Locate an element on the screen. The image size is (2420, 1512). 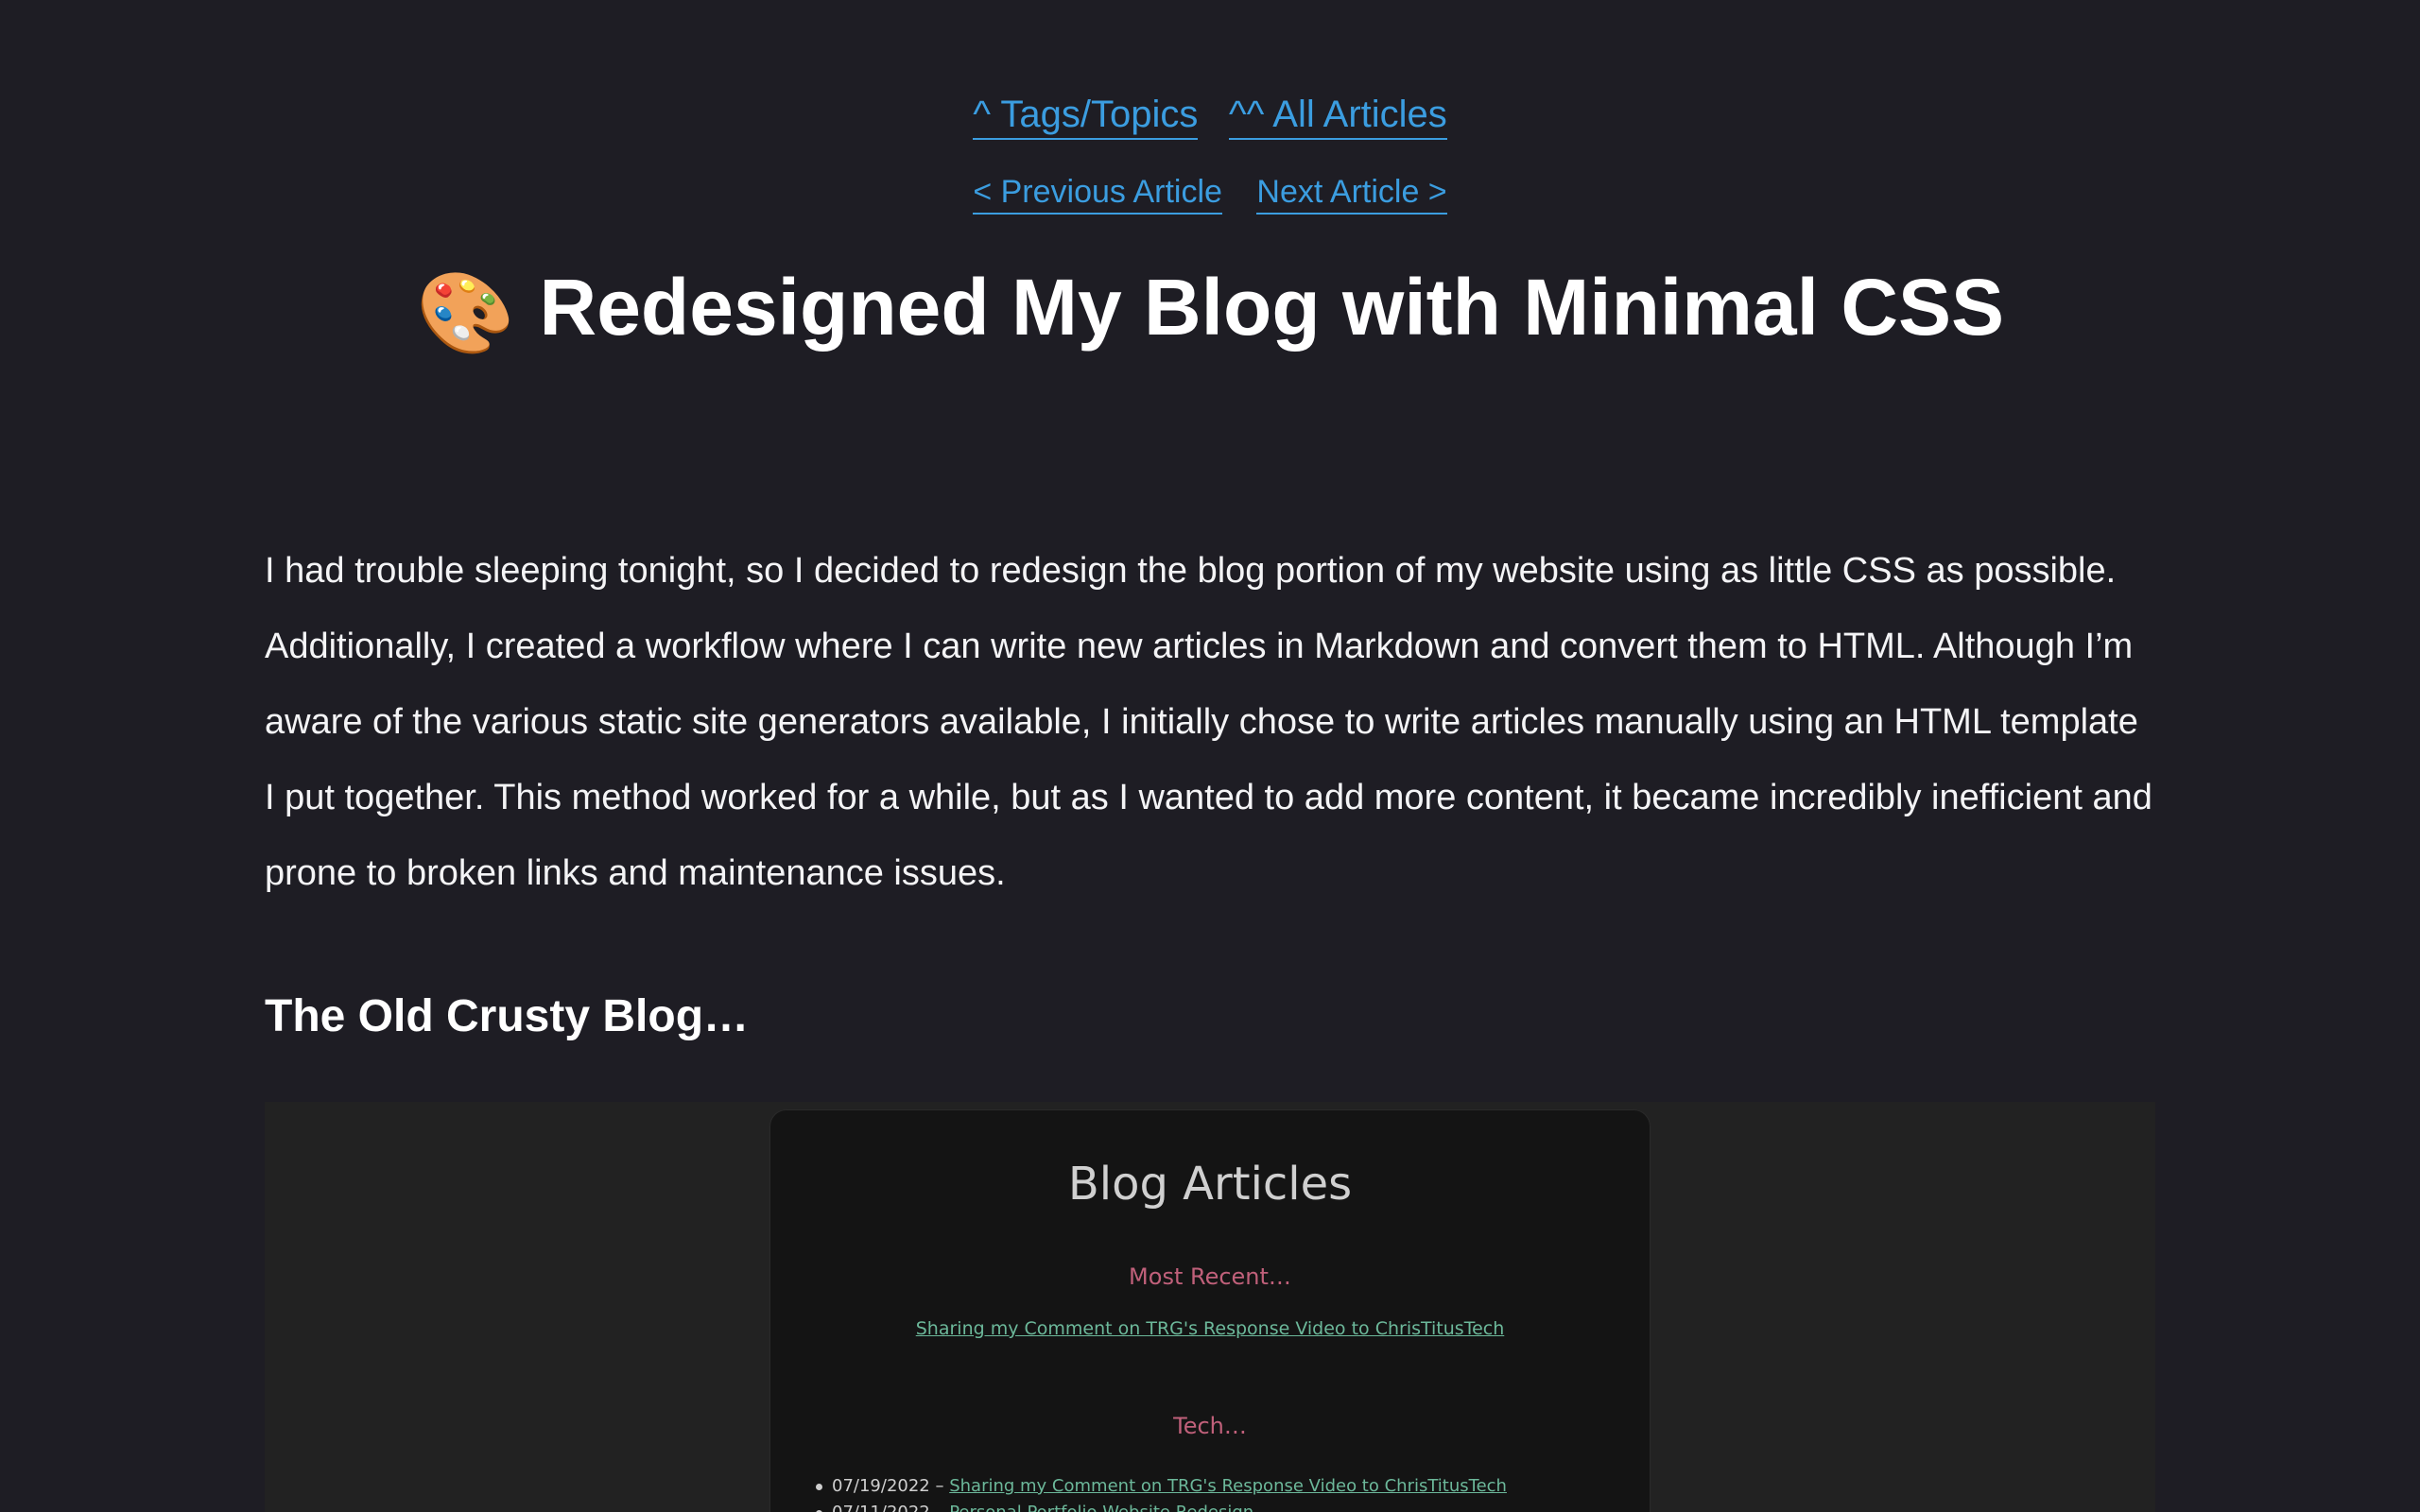
palette-icon: 🎨 is located at coordinates (465, 312).